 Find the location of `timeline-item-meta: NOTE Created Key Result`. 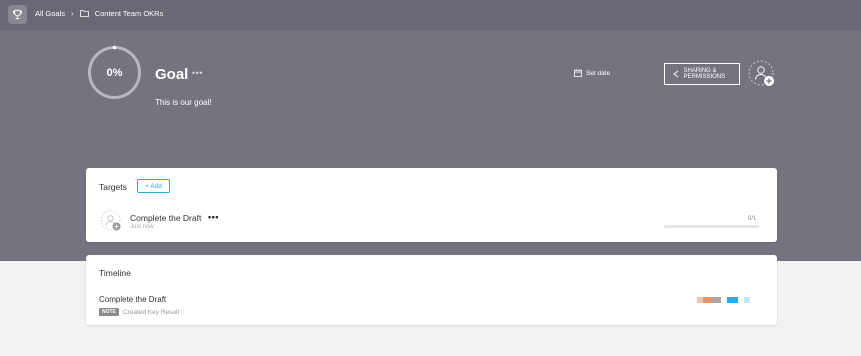

timeline-item-meta: NOTE Created Key Result is located at coordinates (139, 312).